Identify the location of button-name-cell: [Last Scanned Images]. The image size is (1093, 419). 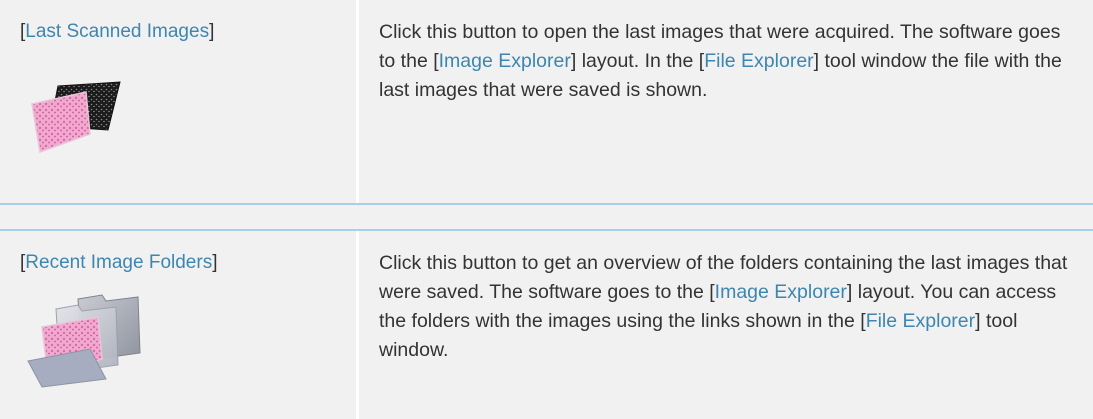
(117, 31).